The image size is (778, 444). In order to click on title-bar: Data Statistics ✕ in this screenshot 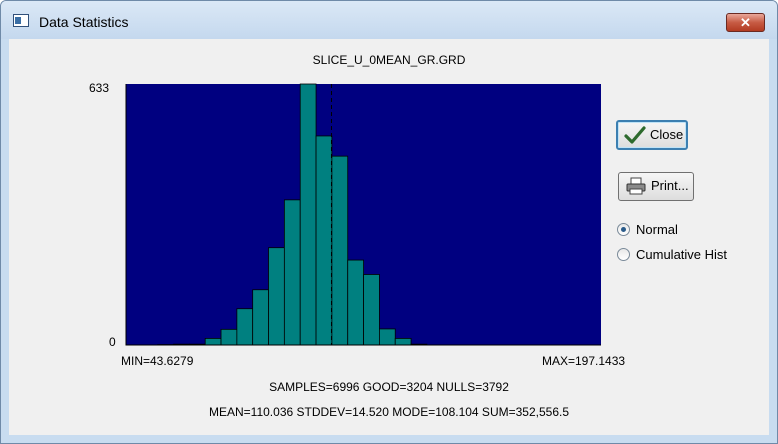, I will do `click(389, 20)`.